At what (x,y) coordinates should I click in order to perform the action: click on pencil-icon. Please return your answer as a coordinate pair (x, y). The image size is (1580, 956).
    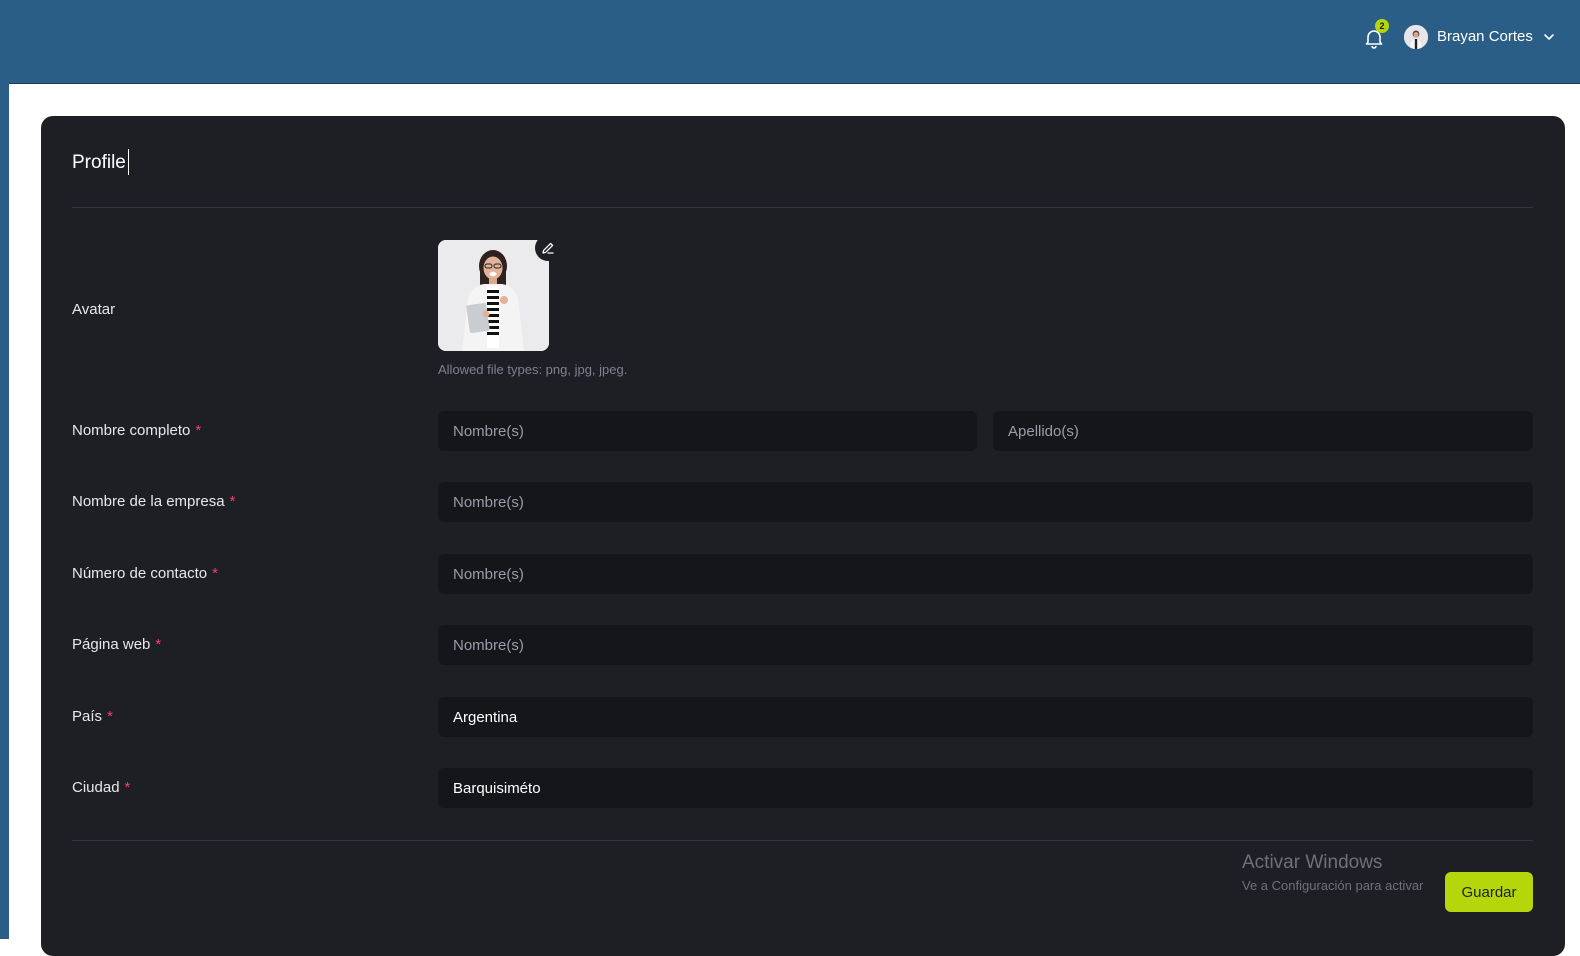
    Looking at the image, I should click on (548, 248).